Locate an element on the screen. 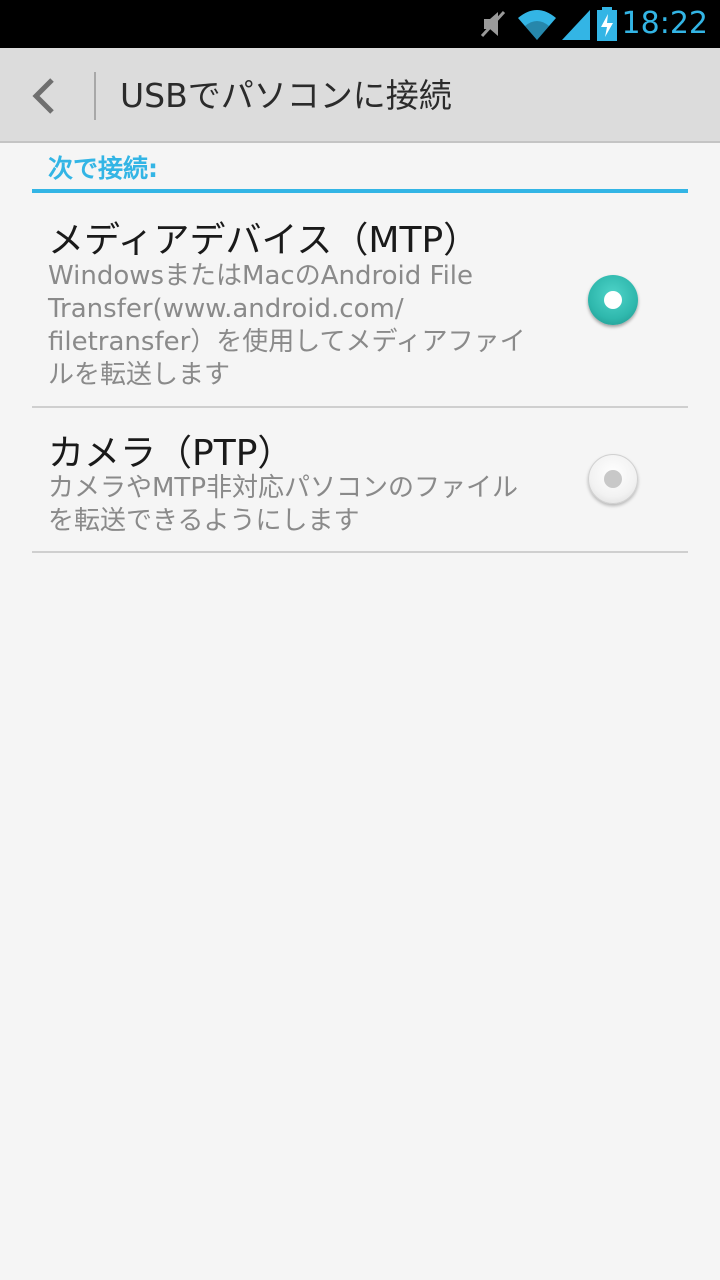 The image size is (720, 1280). signal-icon is located at coordinates (576, 26).